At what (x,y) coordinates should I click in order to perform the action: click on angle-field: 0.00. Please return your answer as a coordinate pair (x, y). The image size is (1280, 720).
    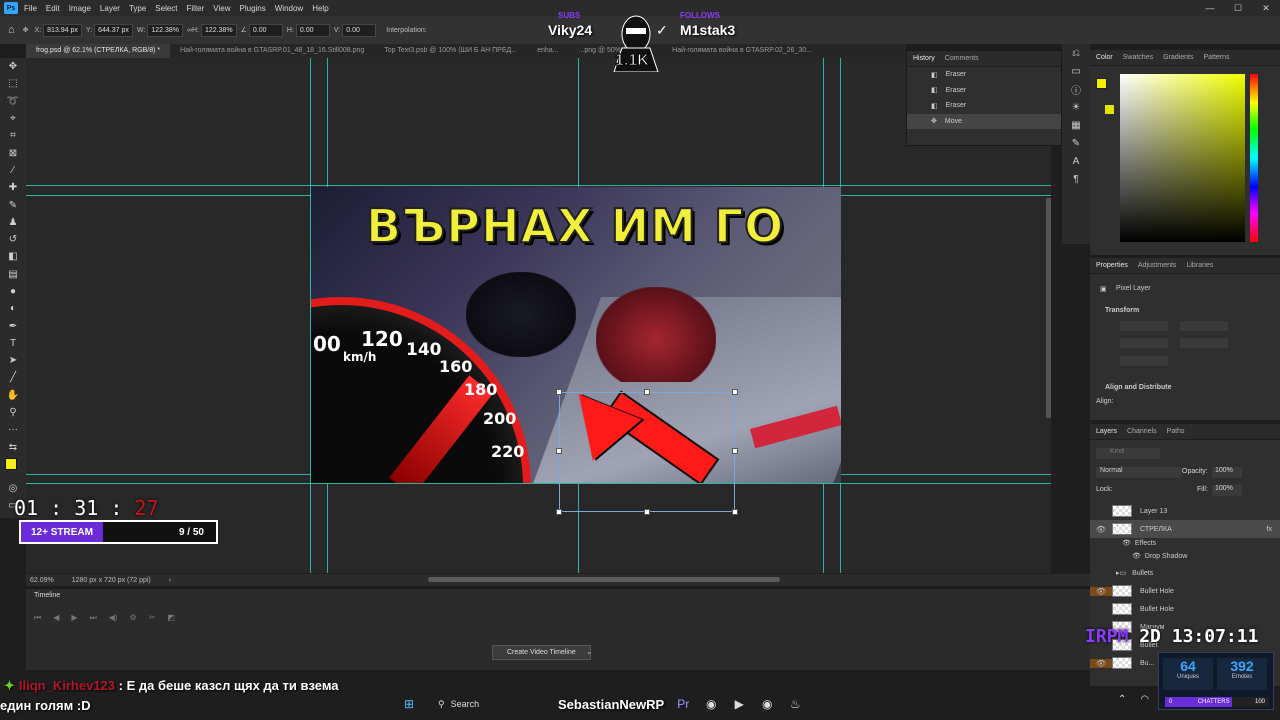
    Looking at the image, I should click on (265, 30).